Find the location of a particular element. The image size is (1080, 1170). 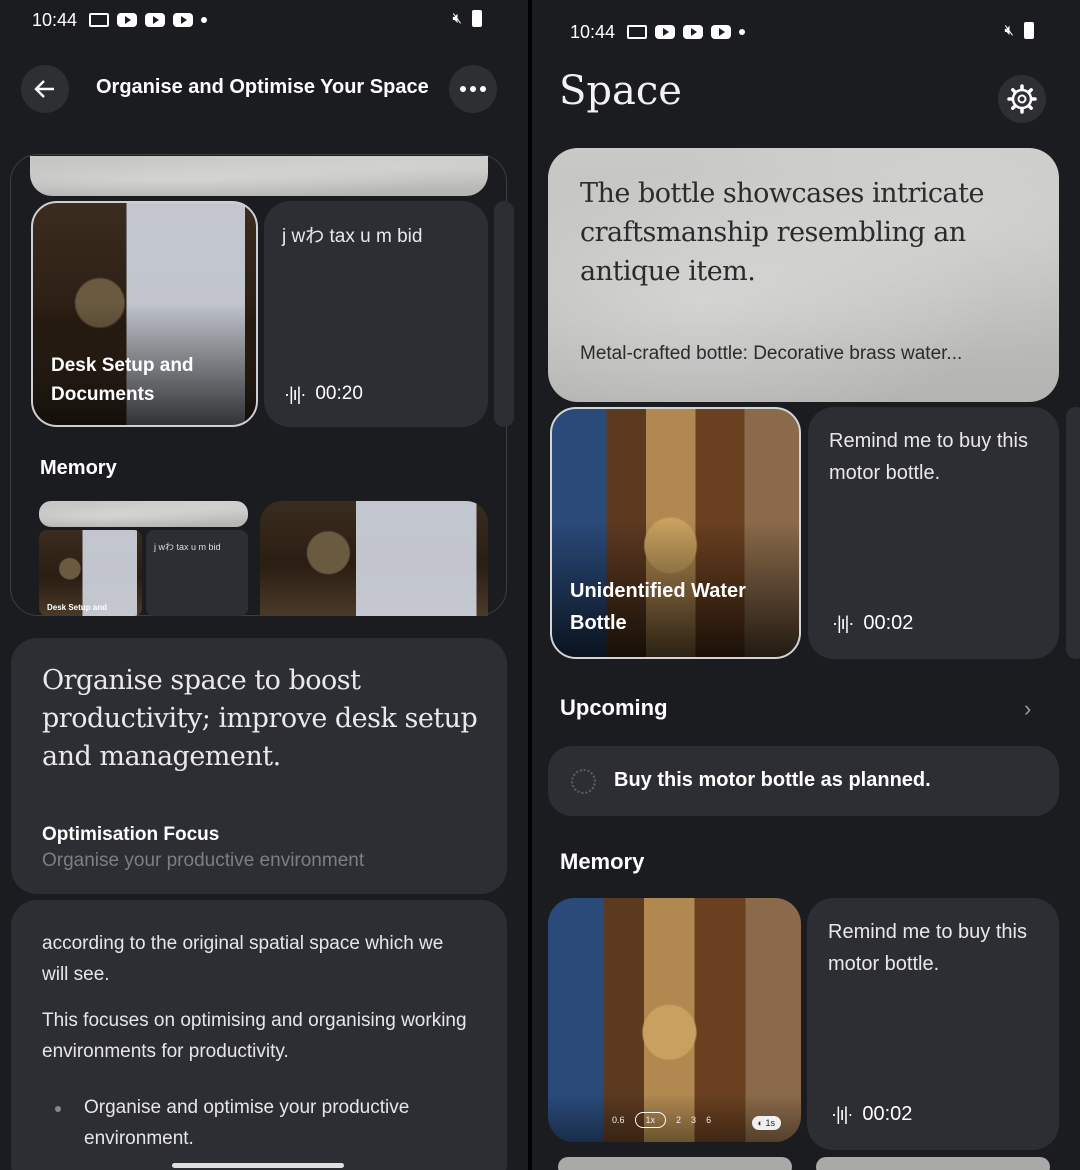

mini-card-text: j wわ tax u m bid is located at coordinates (187, 547).